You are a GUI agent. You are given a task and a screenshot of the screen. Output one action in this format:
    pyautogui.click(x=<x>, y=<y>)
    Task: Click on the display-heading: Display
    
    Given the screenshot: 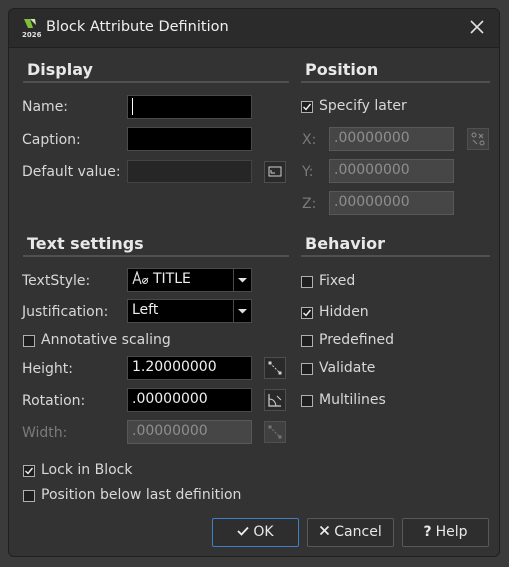 What is the action you would take?
    pyautogui.click(x=60, y=69)
    